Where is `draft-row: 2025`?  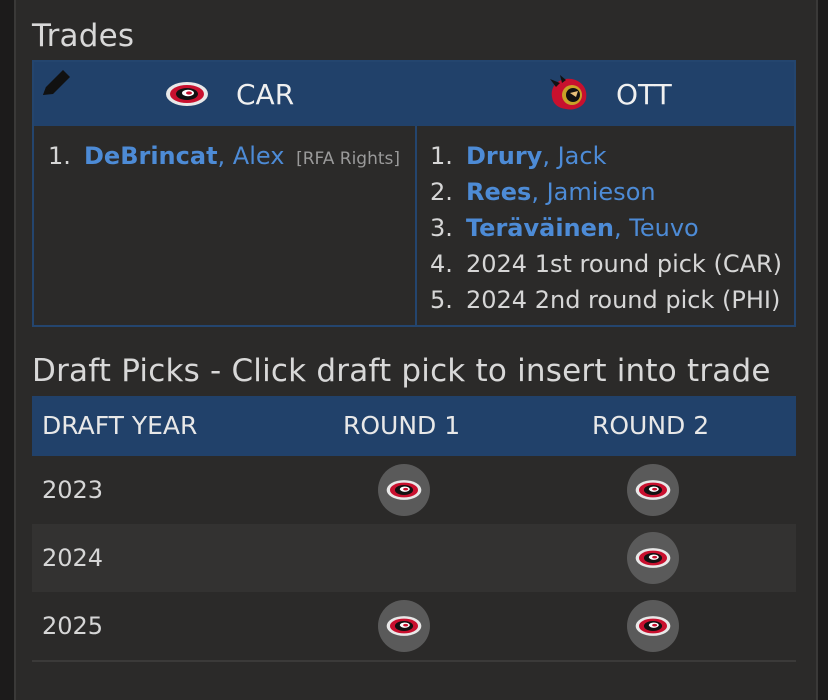
draft-row: 2025 is located at coordinates (414, 626).